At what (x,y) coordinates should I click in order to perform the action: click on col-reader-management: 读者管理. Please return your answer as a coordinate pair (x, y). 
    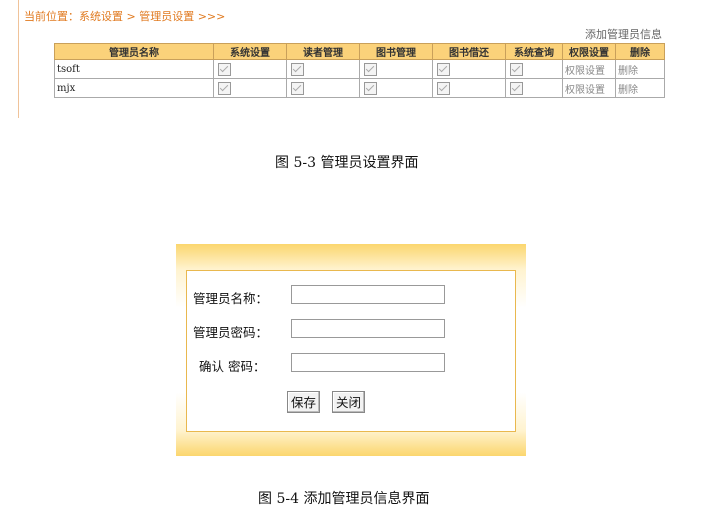
    Looking at the image, I should click on (323, 51).